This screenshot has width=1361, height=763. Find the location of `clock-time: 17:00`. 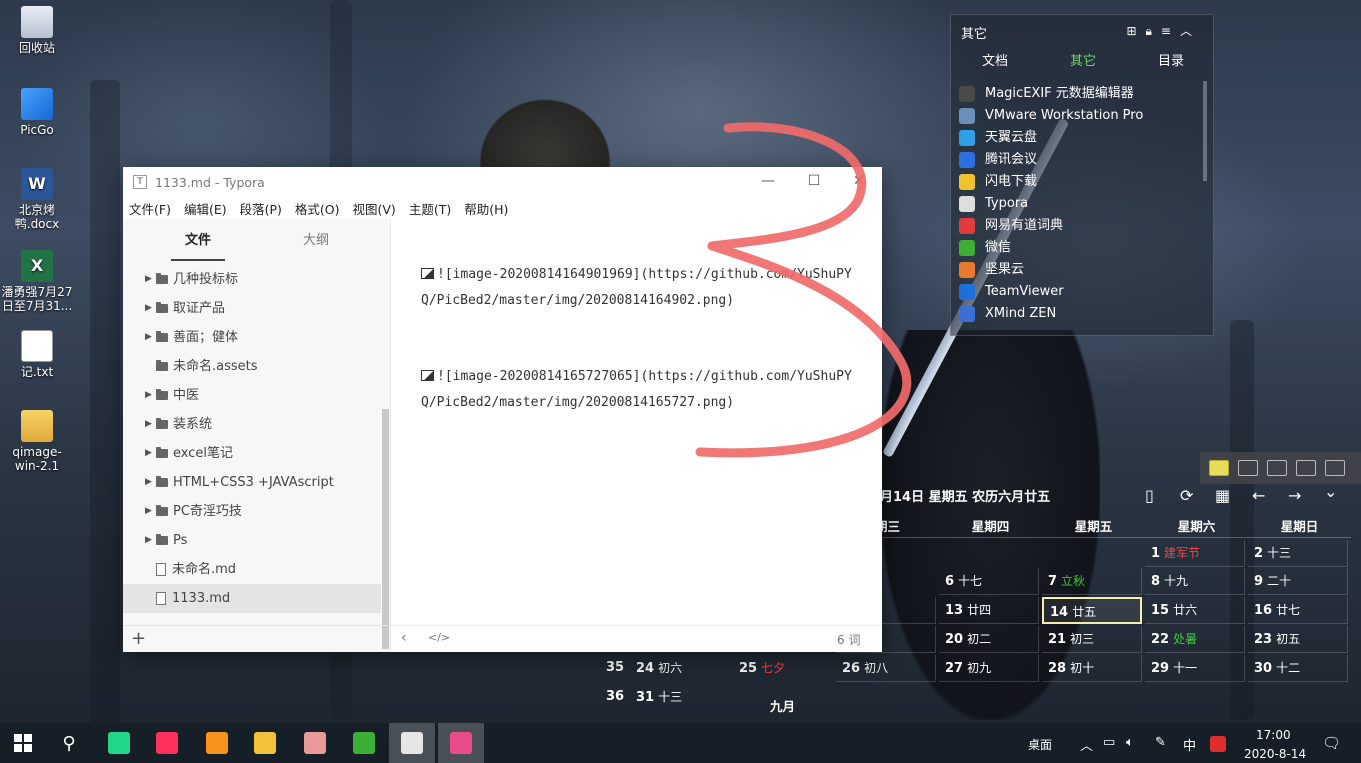

clock-time: 17:00 is located at coordinates (1273, 735).